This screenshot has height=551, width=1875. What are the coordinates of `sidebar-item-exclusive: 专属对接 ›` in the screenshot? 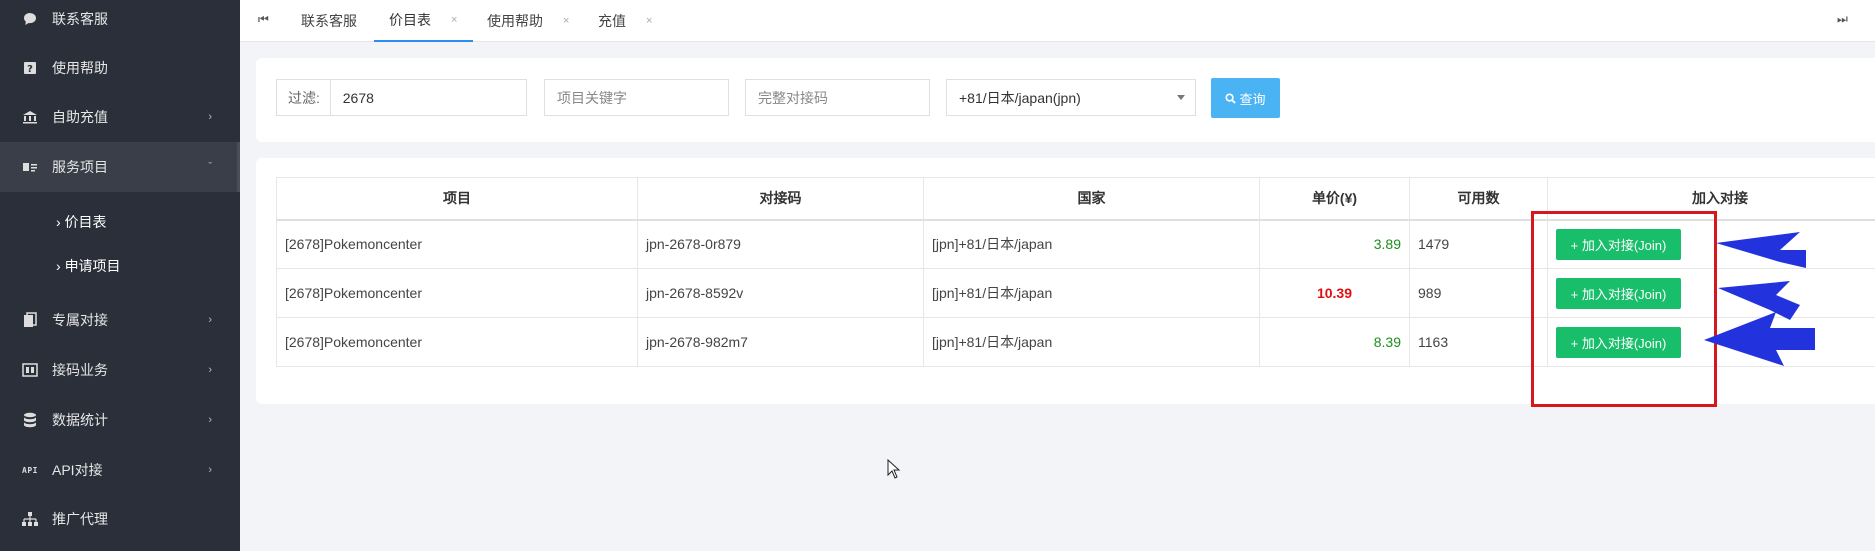 It's located at (120, 320).